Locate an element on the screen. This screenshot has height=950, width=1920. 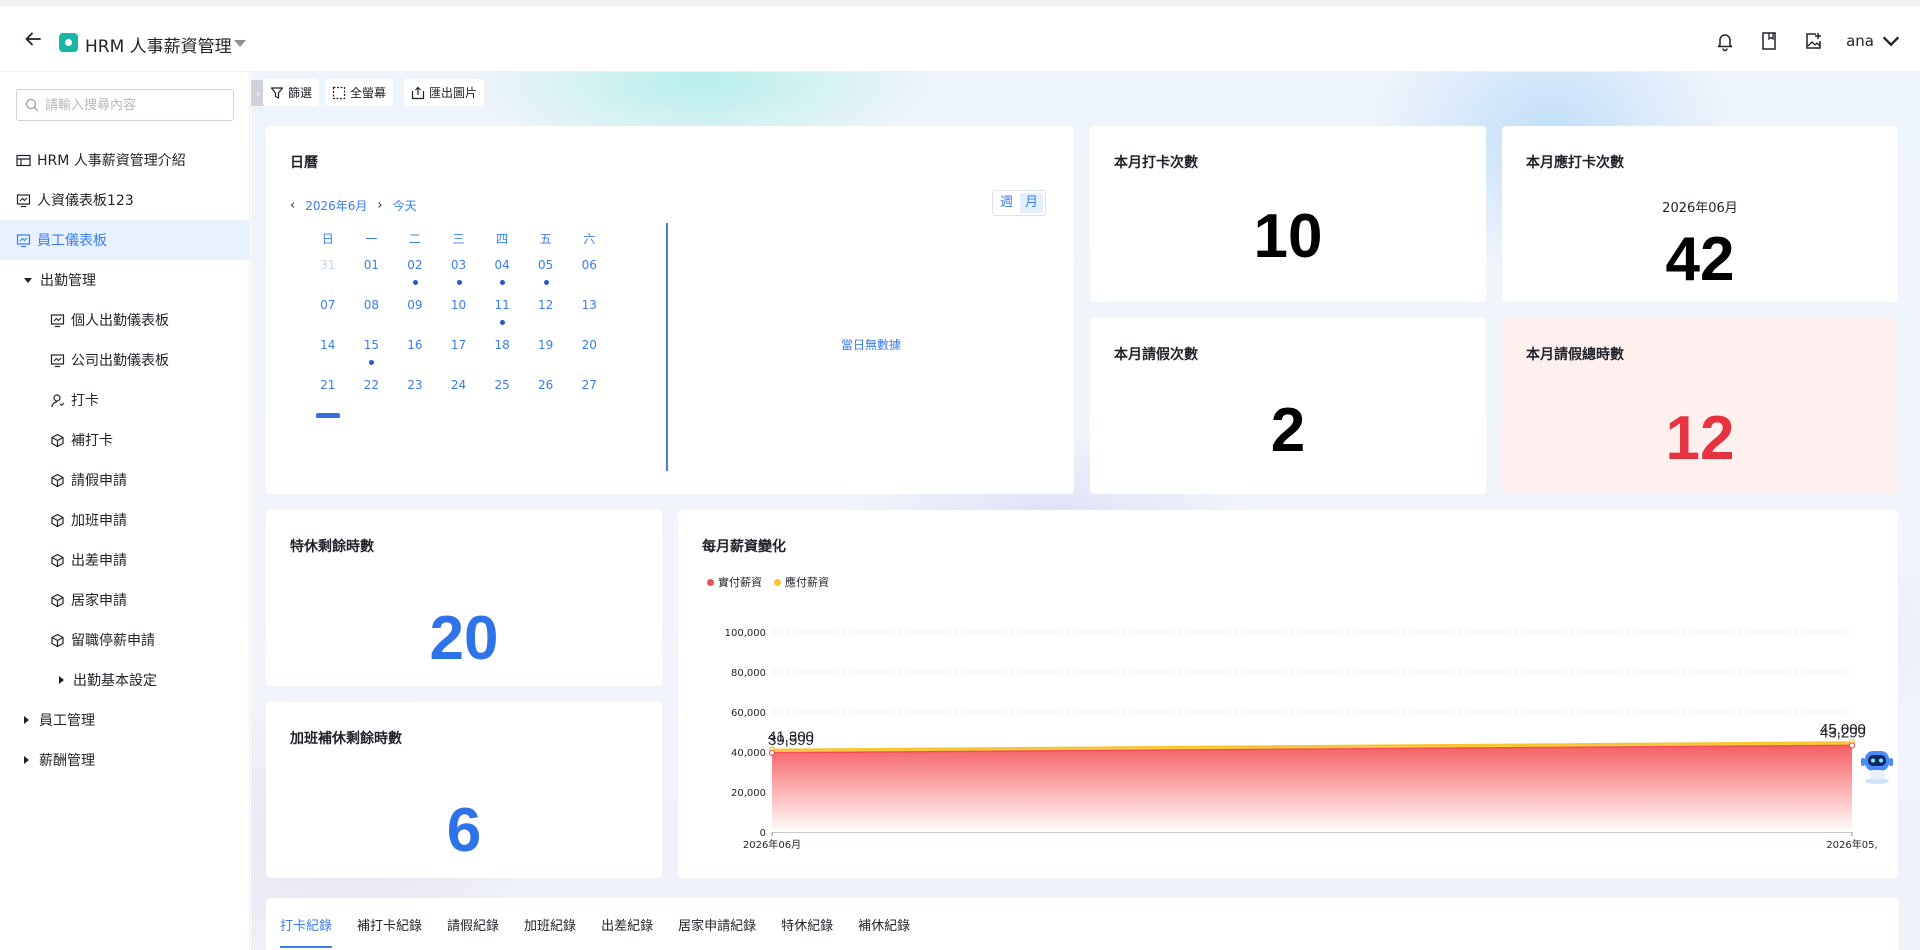
sidebar-group-employee-management: 員工管理 is located at coordinates (125, 720).